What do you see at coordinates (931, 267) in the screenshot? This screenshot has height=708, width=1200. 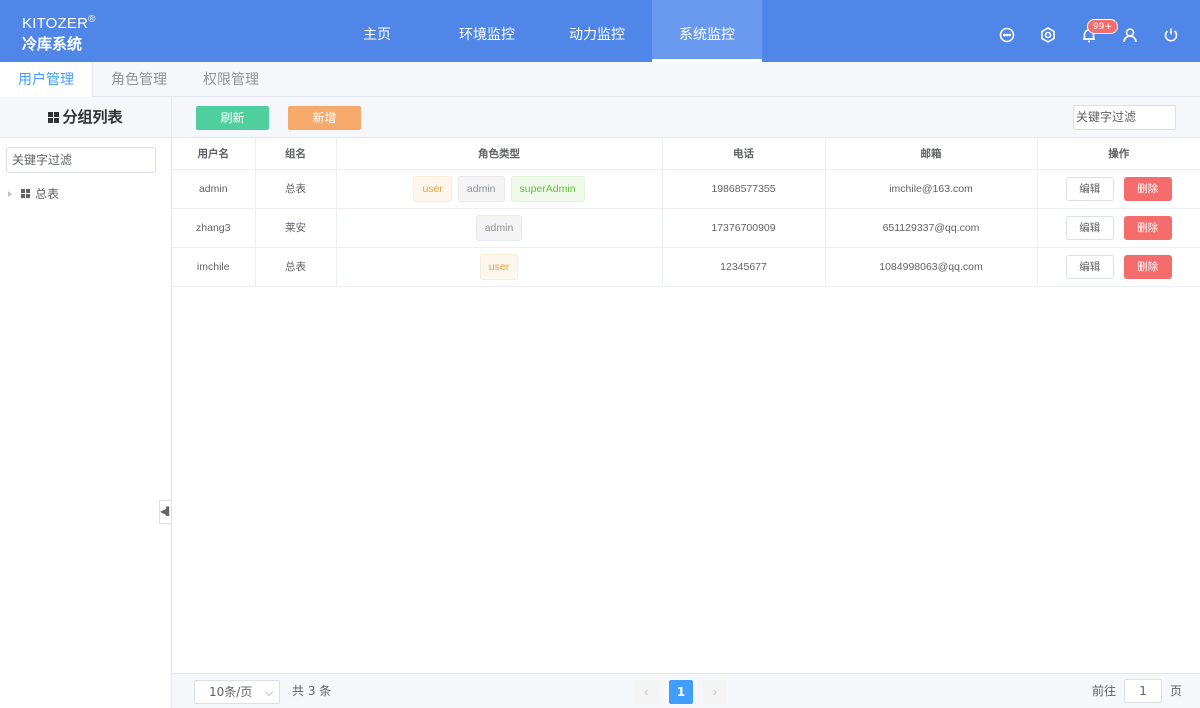 I see `cell-email: 1084998063@qq.com` at bounding box center [931, 267].